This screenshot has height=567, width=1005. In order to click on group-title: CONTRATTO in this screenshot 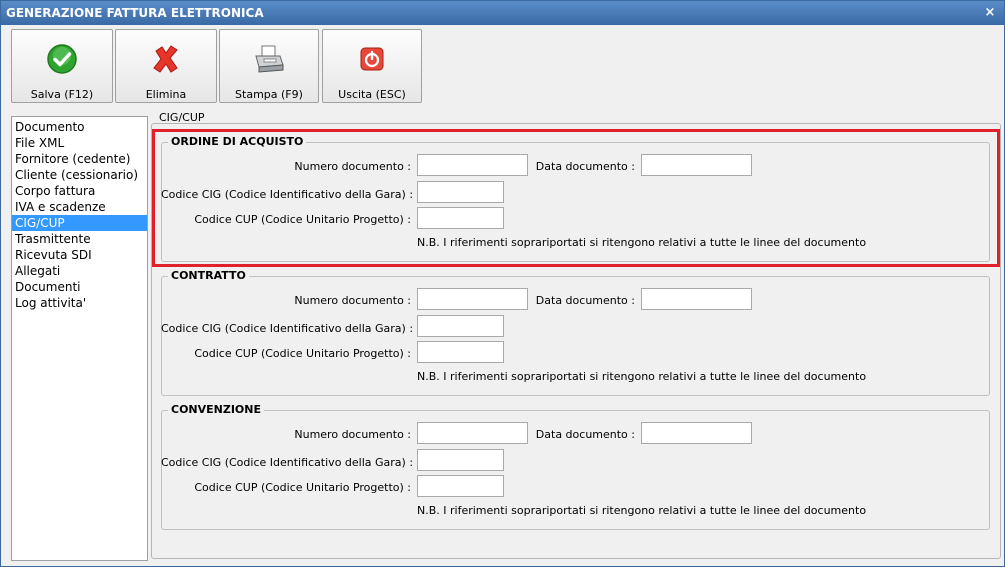, I will do `click(208, 275)`.